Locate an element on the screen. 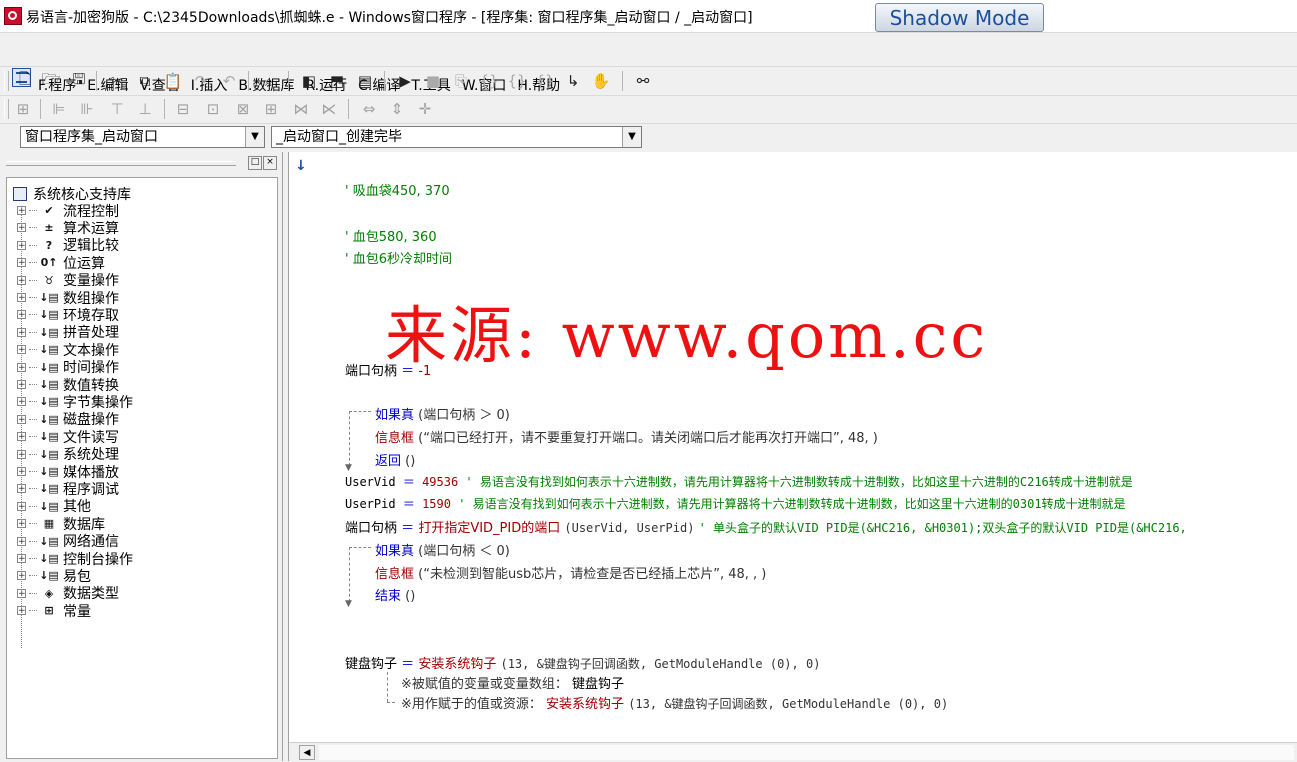  new-file-icon: 🗋 is located at coordinates (25, 81).